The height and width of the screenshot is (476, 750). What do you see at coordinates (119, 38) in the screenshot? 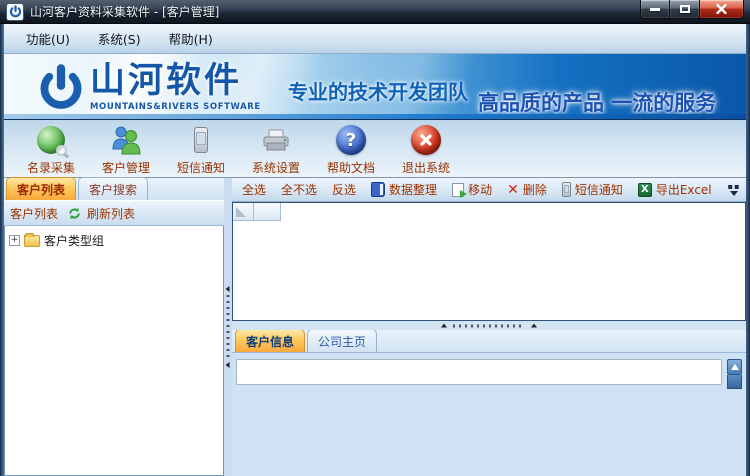
I see `menu-item-system: 系统(S)` at bounding box center [119, 38].